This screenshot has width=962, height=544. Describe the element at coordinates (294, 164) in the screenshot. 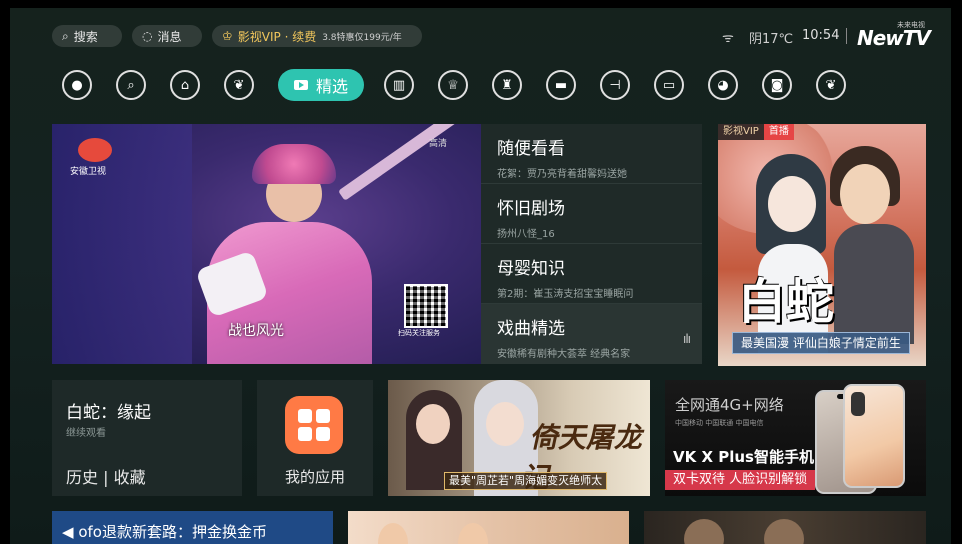

I see `performer-headdress` at that location.